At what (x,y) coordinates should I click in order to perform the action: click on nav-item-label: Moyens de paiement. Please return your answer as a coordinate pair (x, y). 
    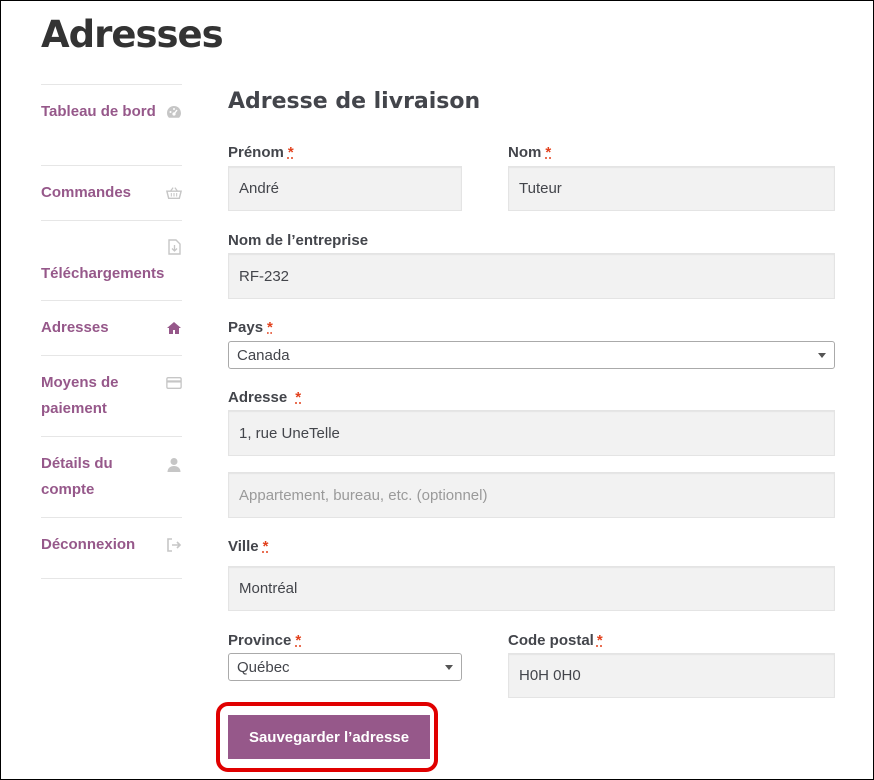
    Looking at the image, I should click on (80, 395).